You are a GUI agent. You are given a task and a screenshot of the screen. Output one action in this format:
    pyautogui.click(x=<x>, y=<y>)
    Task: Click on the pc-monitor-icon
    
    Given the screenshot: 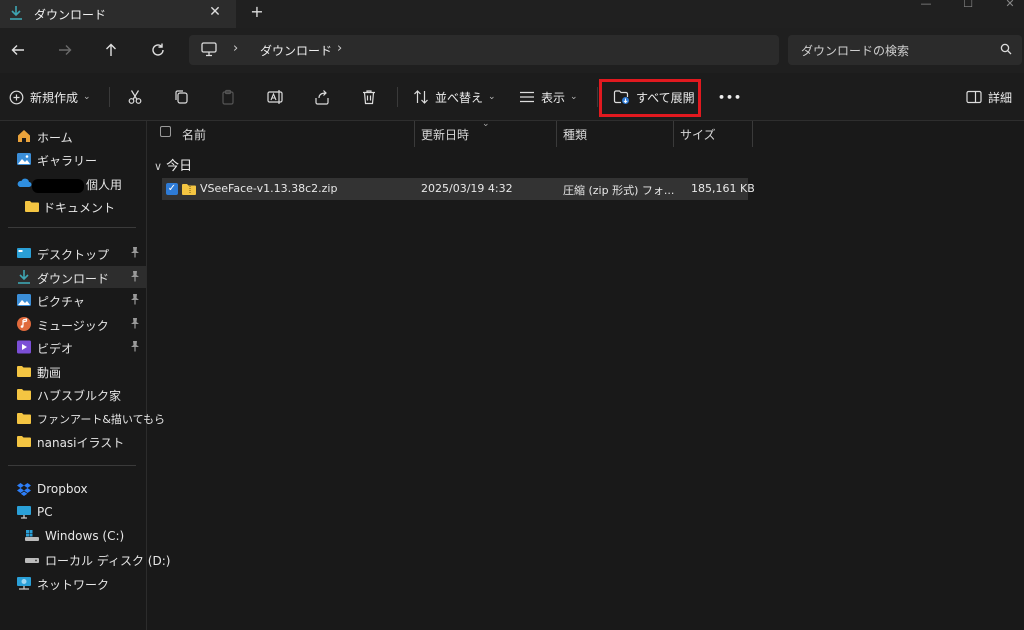 What is the action you would take?
    pyautogui.click(x=24, y=512)
    